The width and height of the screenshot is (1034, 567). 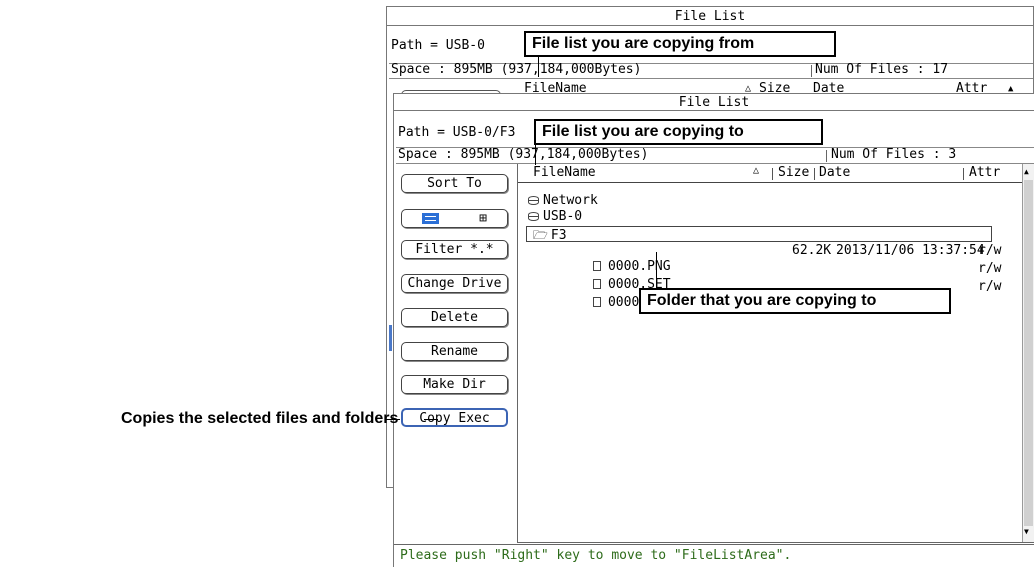 I want to click on tree-item-label: F3, so click(x=558, y=235).